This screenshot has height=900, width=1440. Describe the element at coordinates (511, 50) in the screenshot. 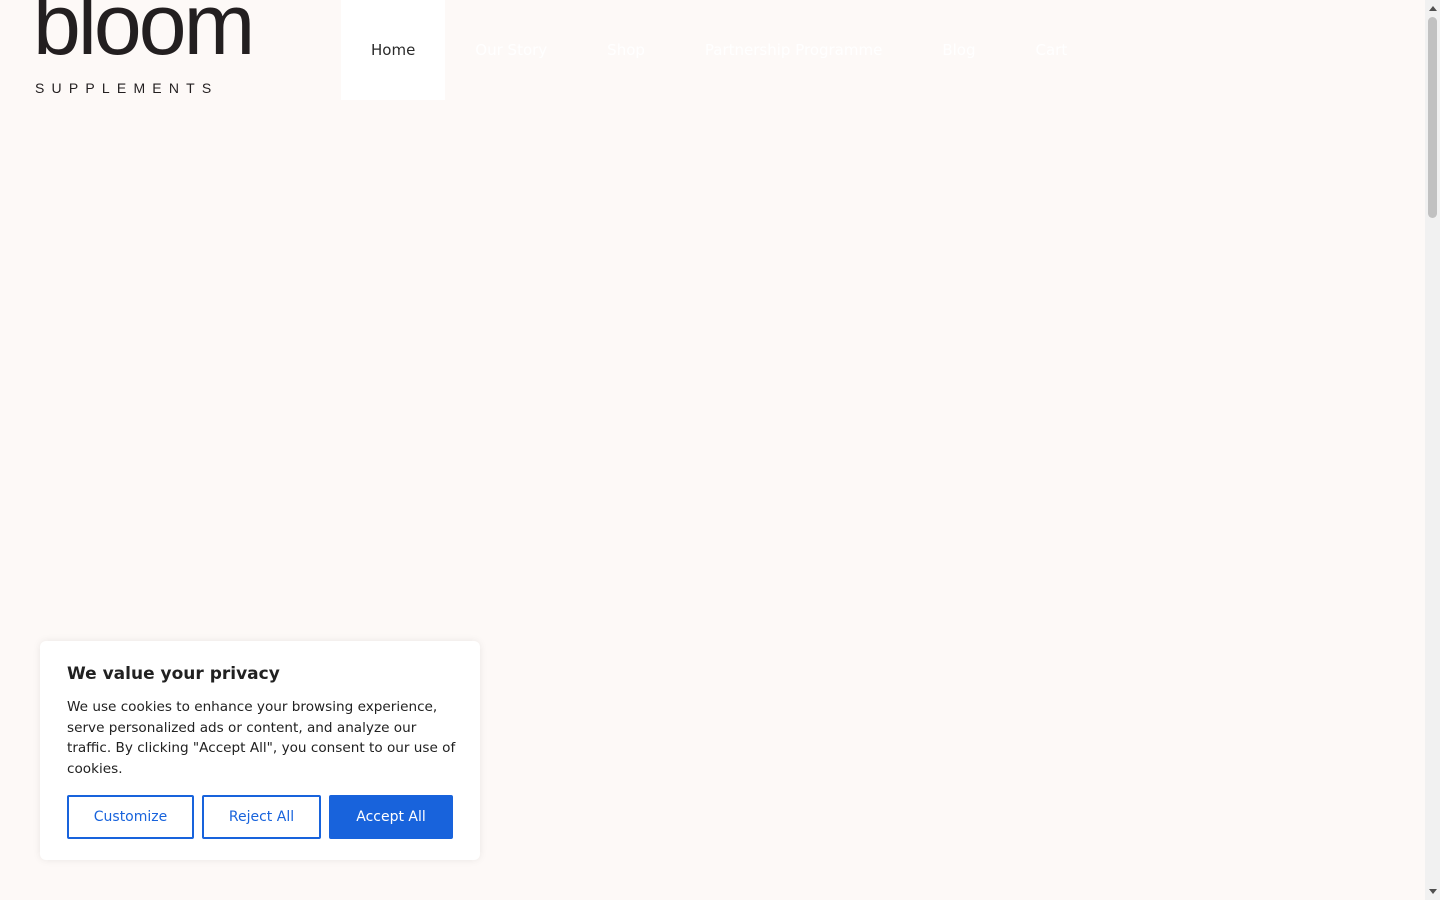

I see `nav-item-our-story: Our Story` at that location.